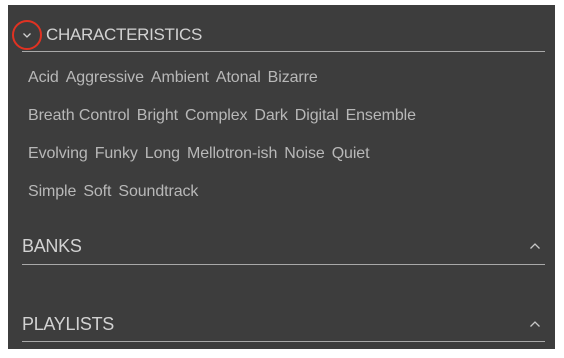 Image resolution: width=564 pixels, height=358 pixels. Describe the element at coordinates (238, 78) in the screenshot. I see `tag-atonal: Atonal` at that location.